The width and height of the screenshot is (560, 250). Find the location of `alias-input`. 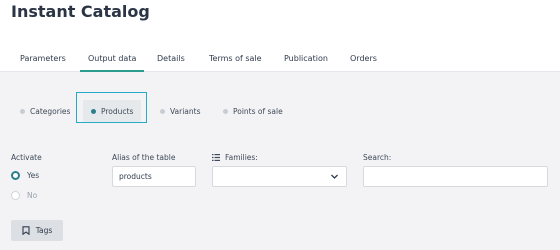

alias-input is located at coordinates (154, 176).